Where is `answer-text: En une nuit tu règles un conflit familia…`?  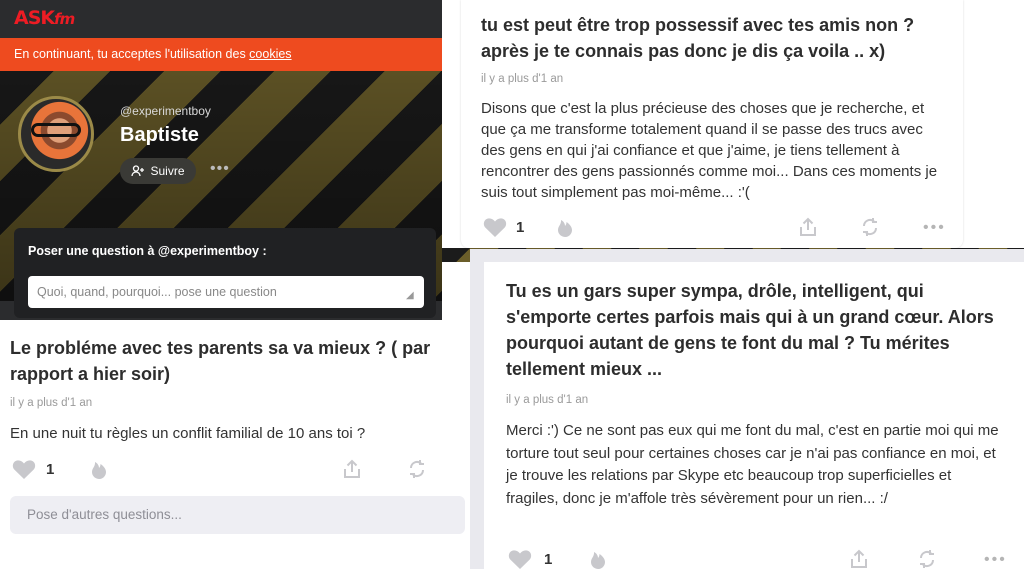
answer-text: En une nuit tu règles un conflit familia… is located at coordinates (188, 433).